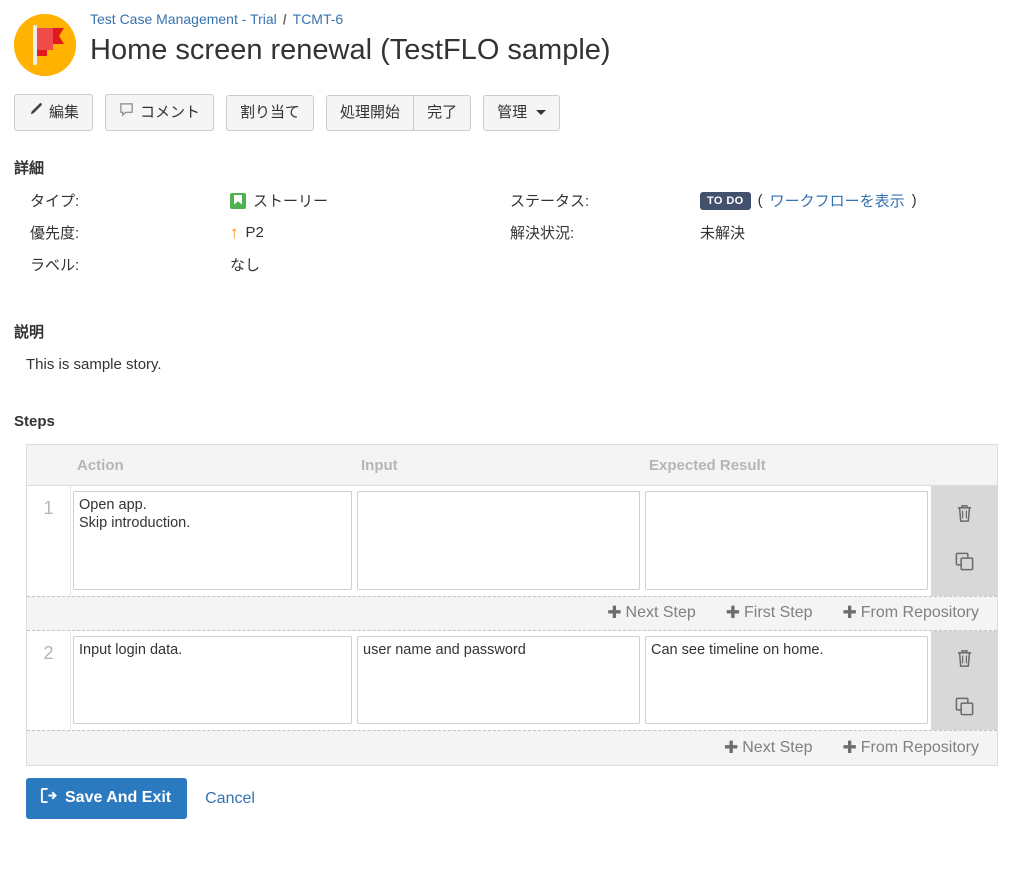  Describe the element at coordinates (29, 168) in the screenshot. I see `details-section-title: 詳細` at that location.